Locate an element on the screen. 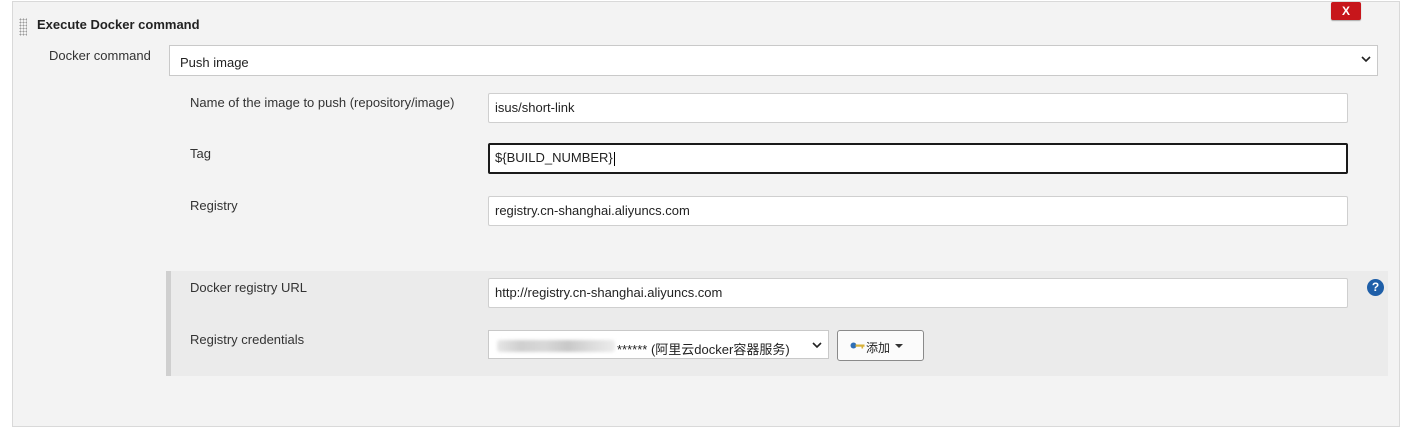 The width and height of the screenshot is (1407, 431). tag-input: ${BUILD_NUMBER} is located at coordinates (918, 158).